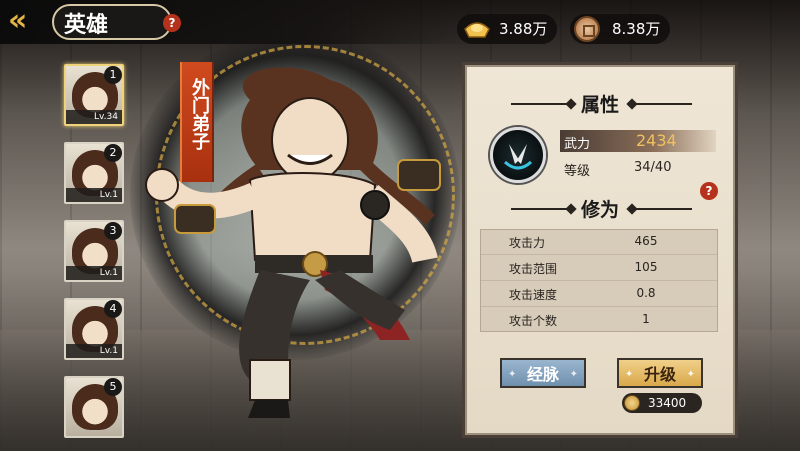  What do you see at coordinates (667, 403) in the screenshot?
I see `upgrade-cost-value: 33400` at bounding box center [667, 403].